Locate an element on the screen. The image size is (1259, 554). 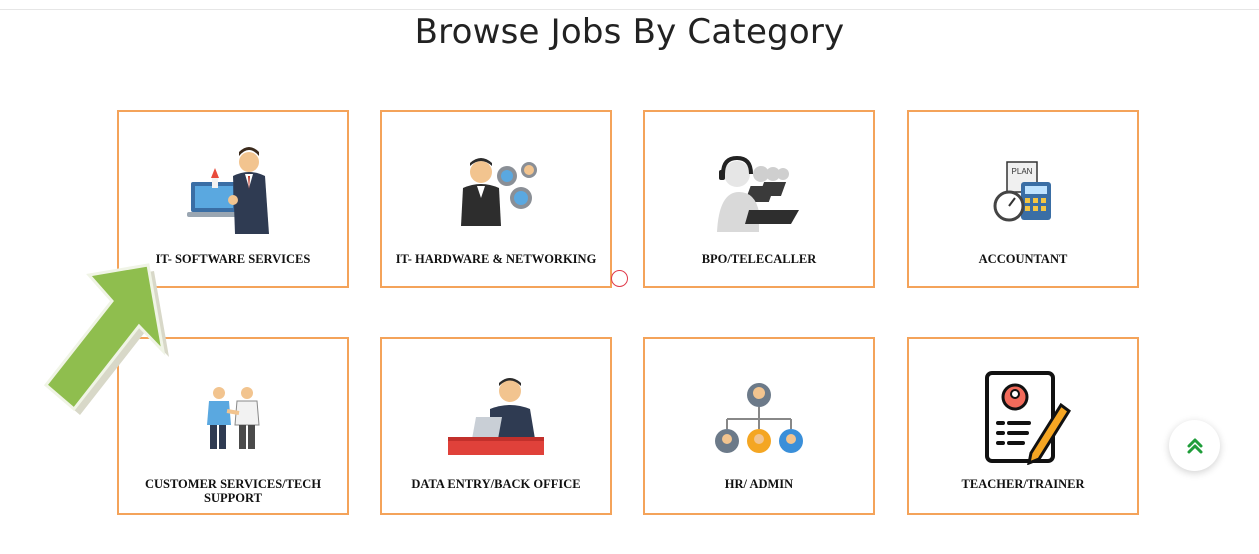
category-card-data-entry: DATA ENTRY/BACK OFFICE is located at coordinates (496, 426).